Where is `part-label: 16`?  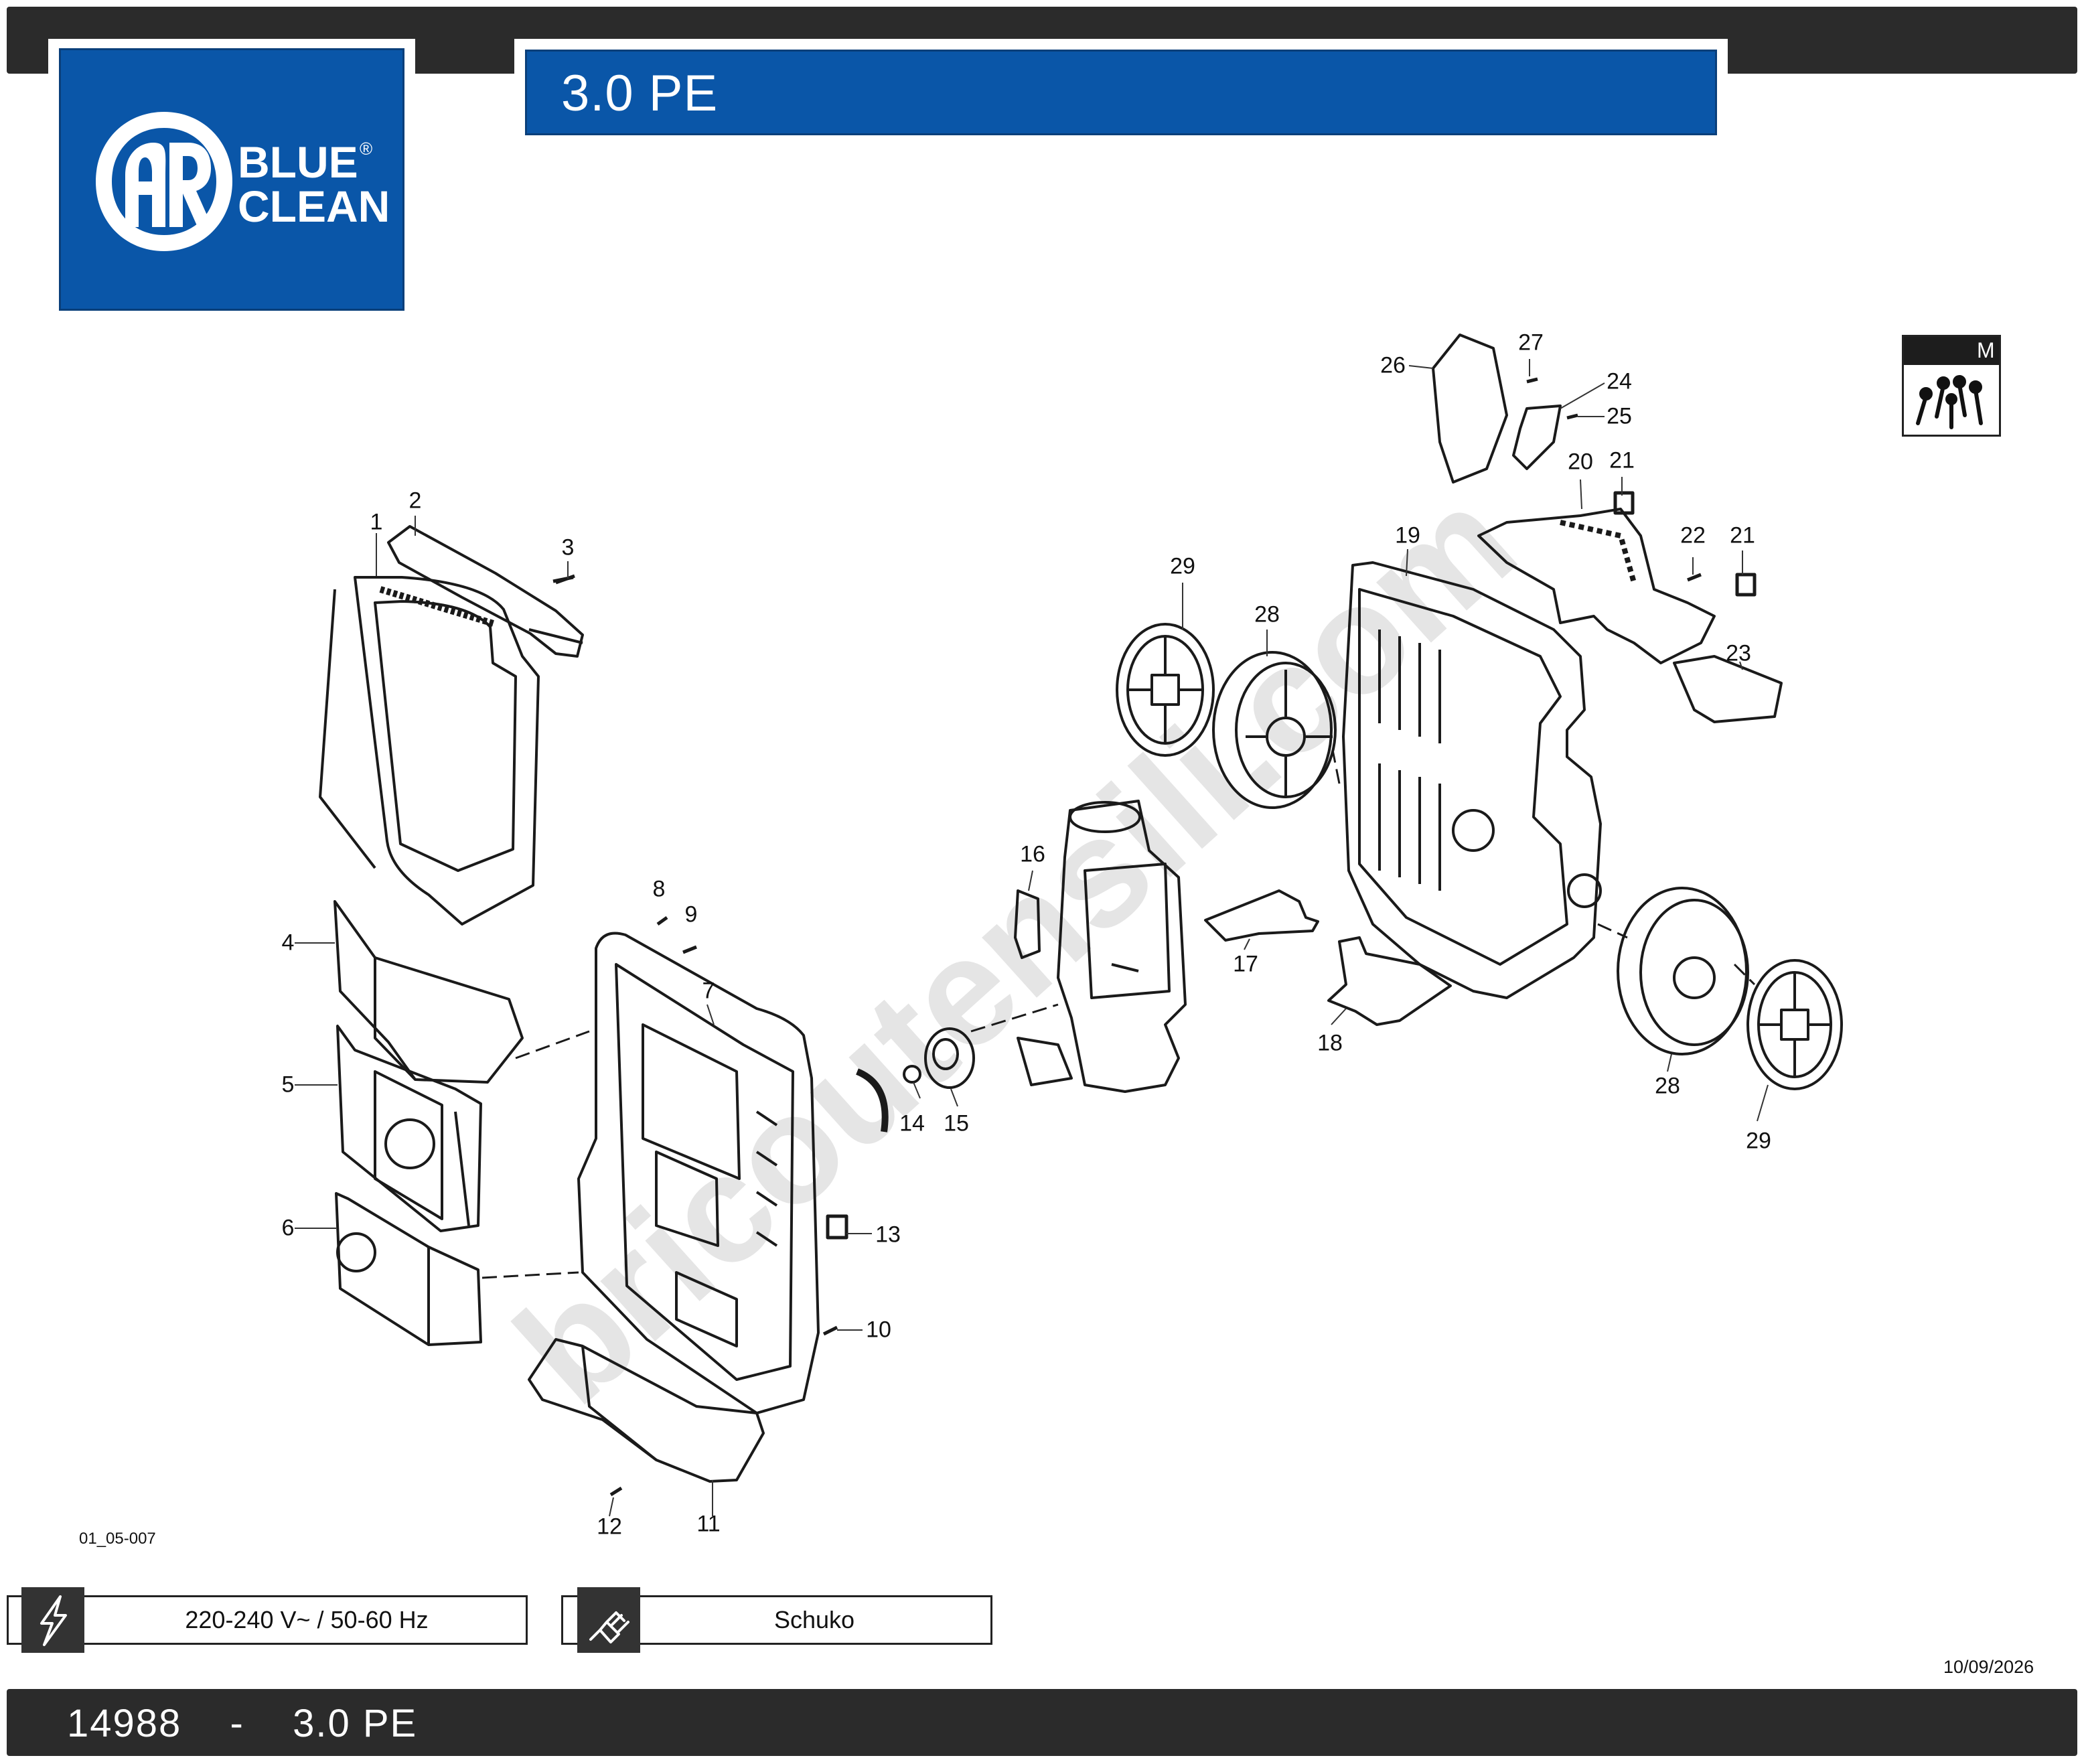
part-label: 16 is located at coordinates (1032, 854).